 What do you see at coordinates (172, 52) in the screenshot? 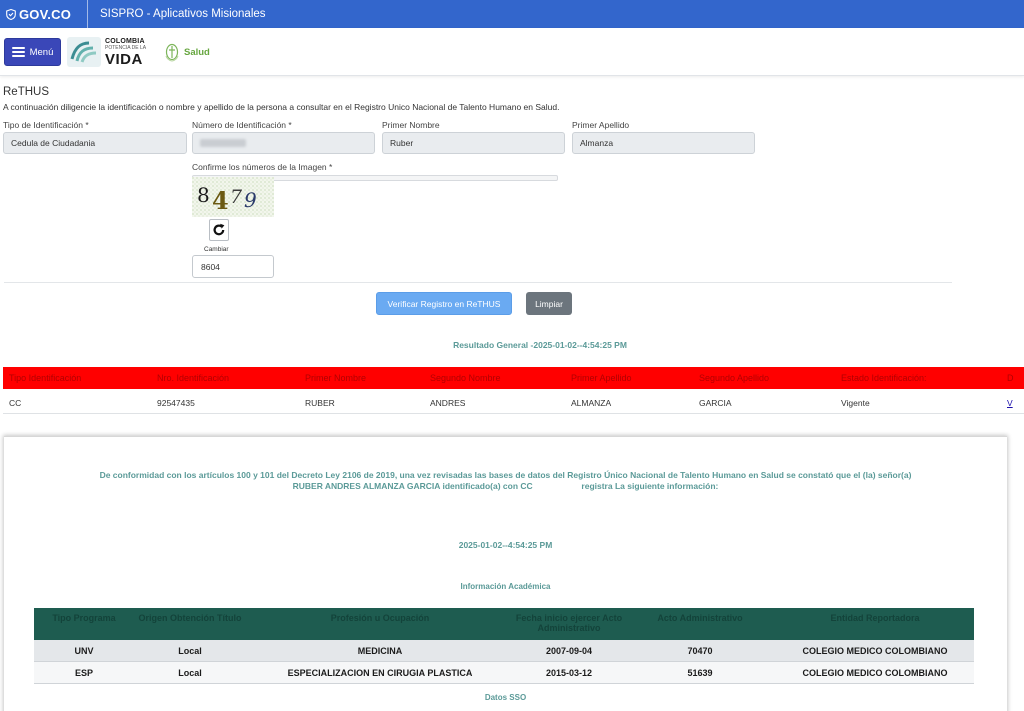
I see `salud-crest-icon` at bounding box center [172, 52].